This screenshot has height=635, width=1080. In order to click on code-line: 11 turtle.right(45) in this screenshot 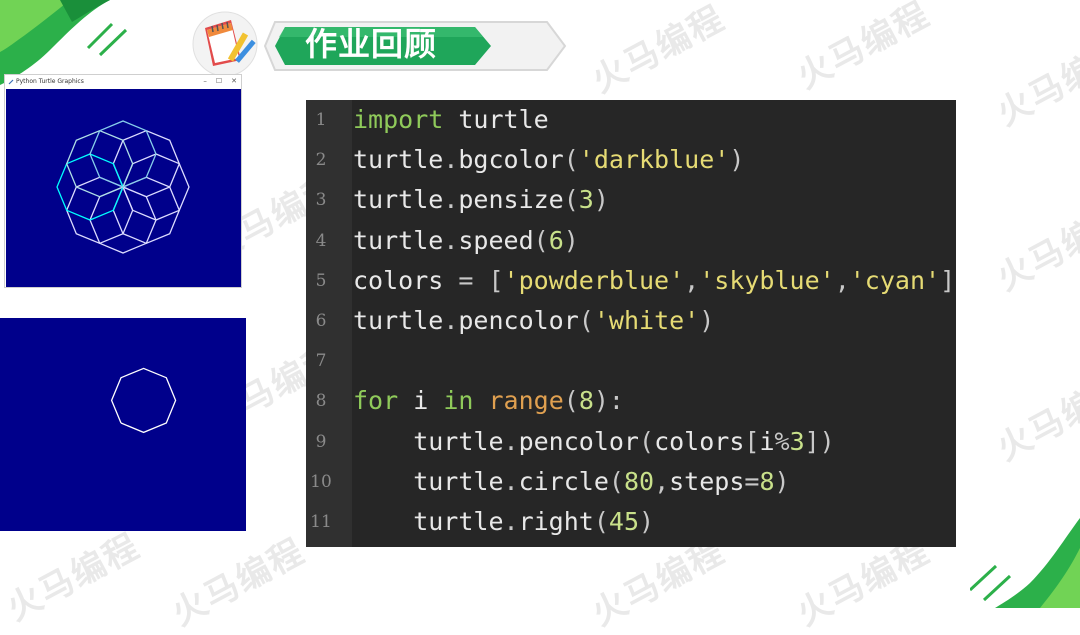, I will do `click(631, 522)`.